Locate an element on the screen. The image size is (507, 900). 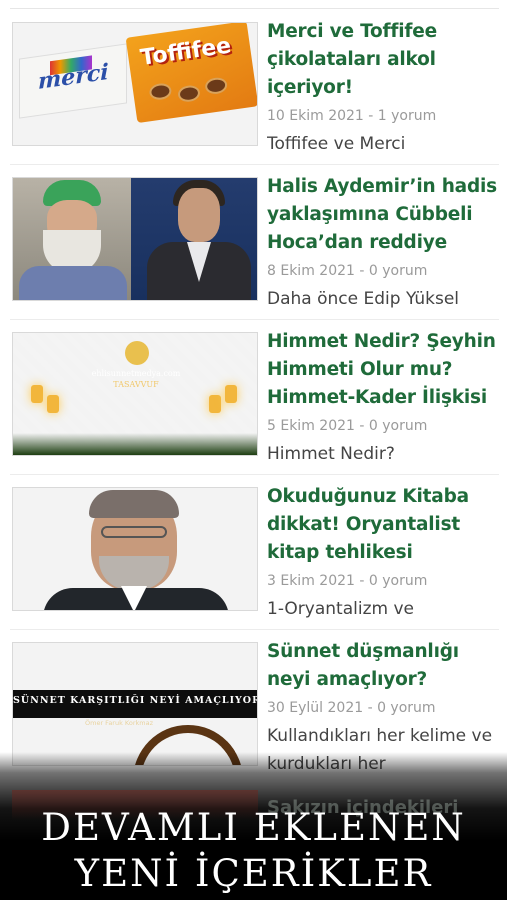
article-thumbnail: ehlisunnetmedya.com TASAVVUF is located at coordinates (135, 394).